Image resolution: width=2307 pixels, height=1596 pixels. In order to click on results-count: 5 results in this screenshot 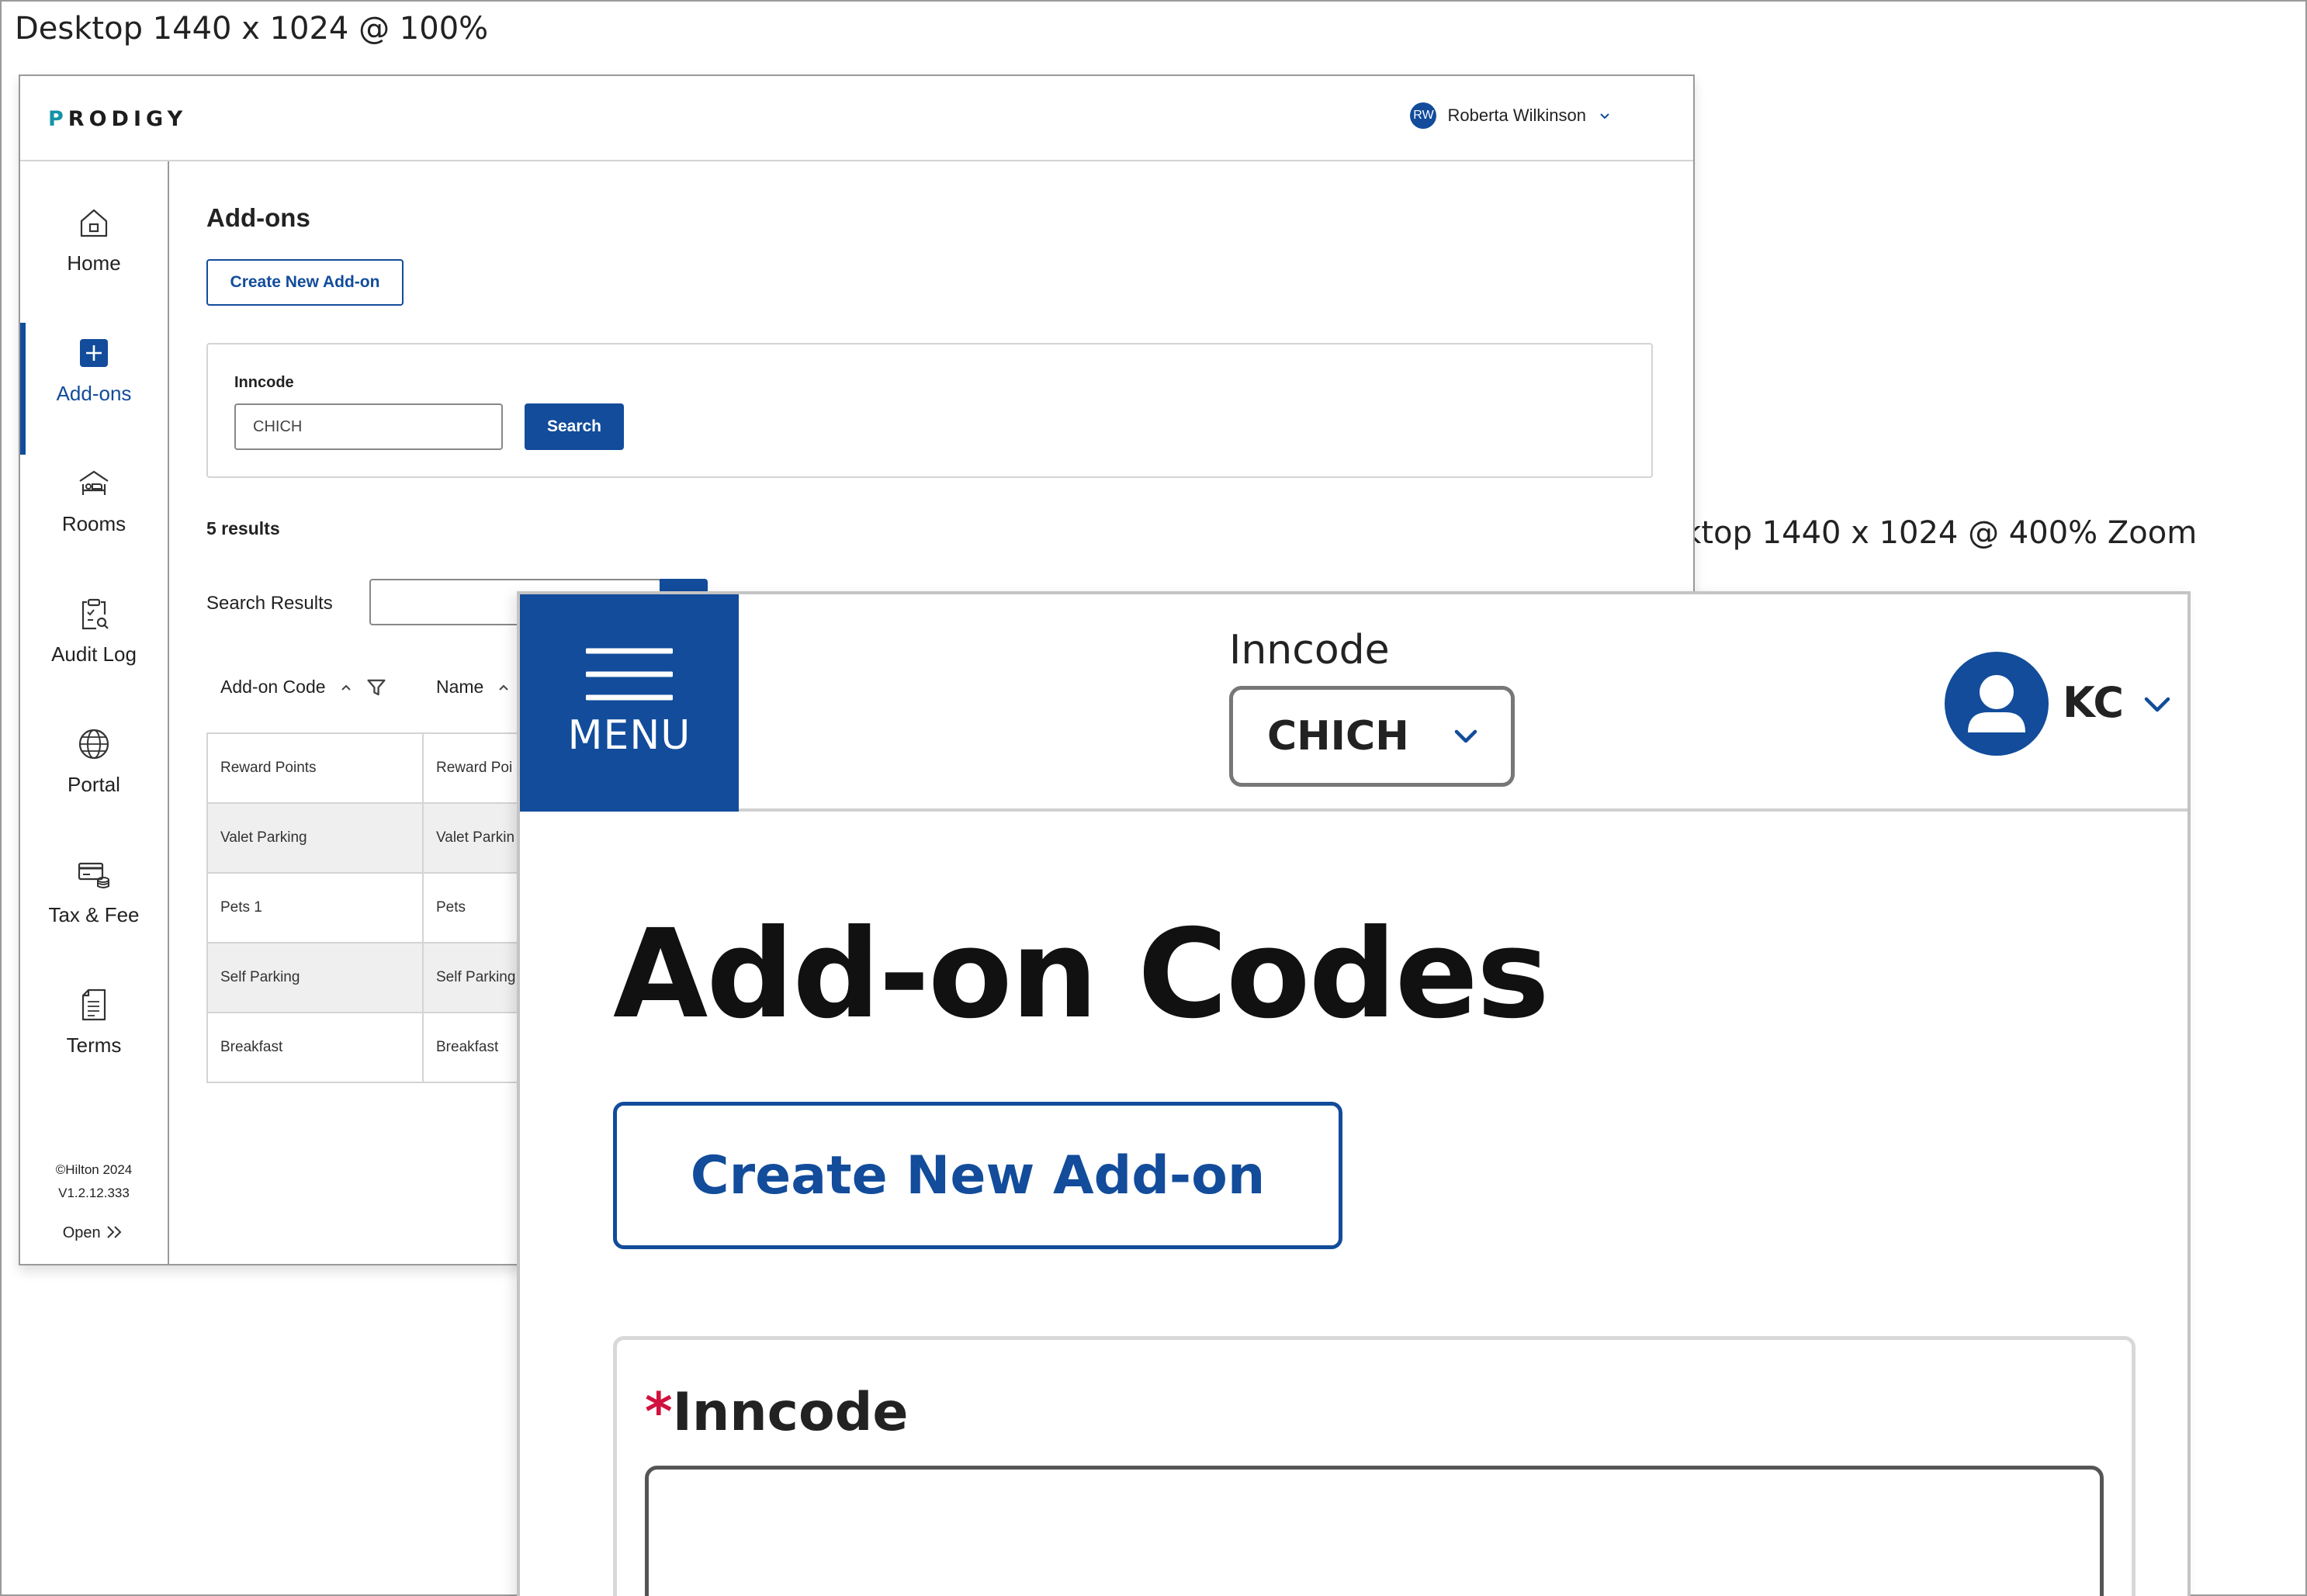, I will do `click(243, 528)`.